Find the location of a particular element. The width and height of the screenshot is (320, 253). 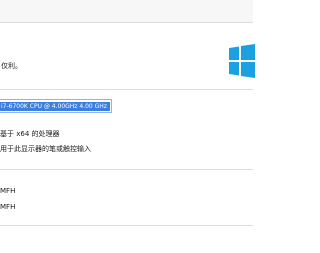

windows-logo-icon is located at coordinates (242, 61).